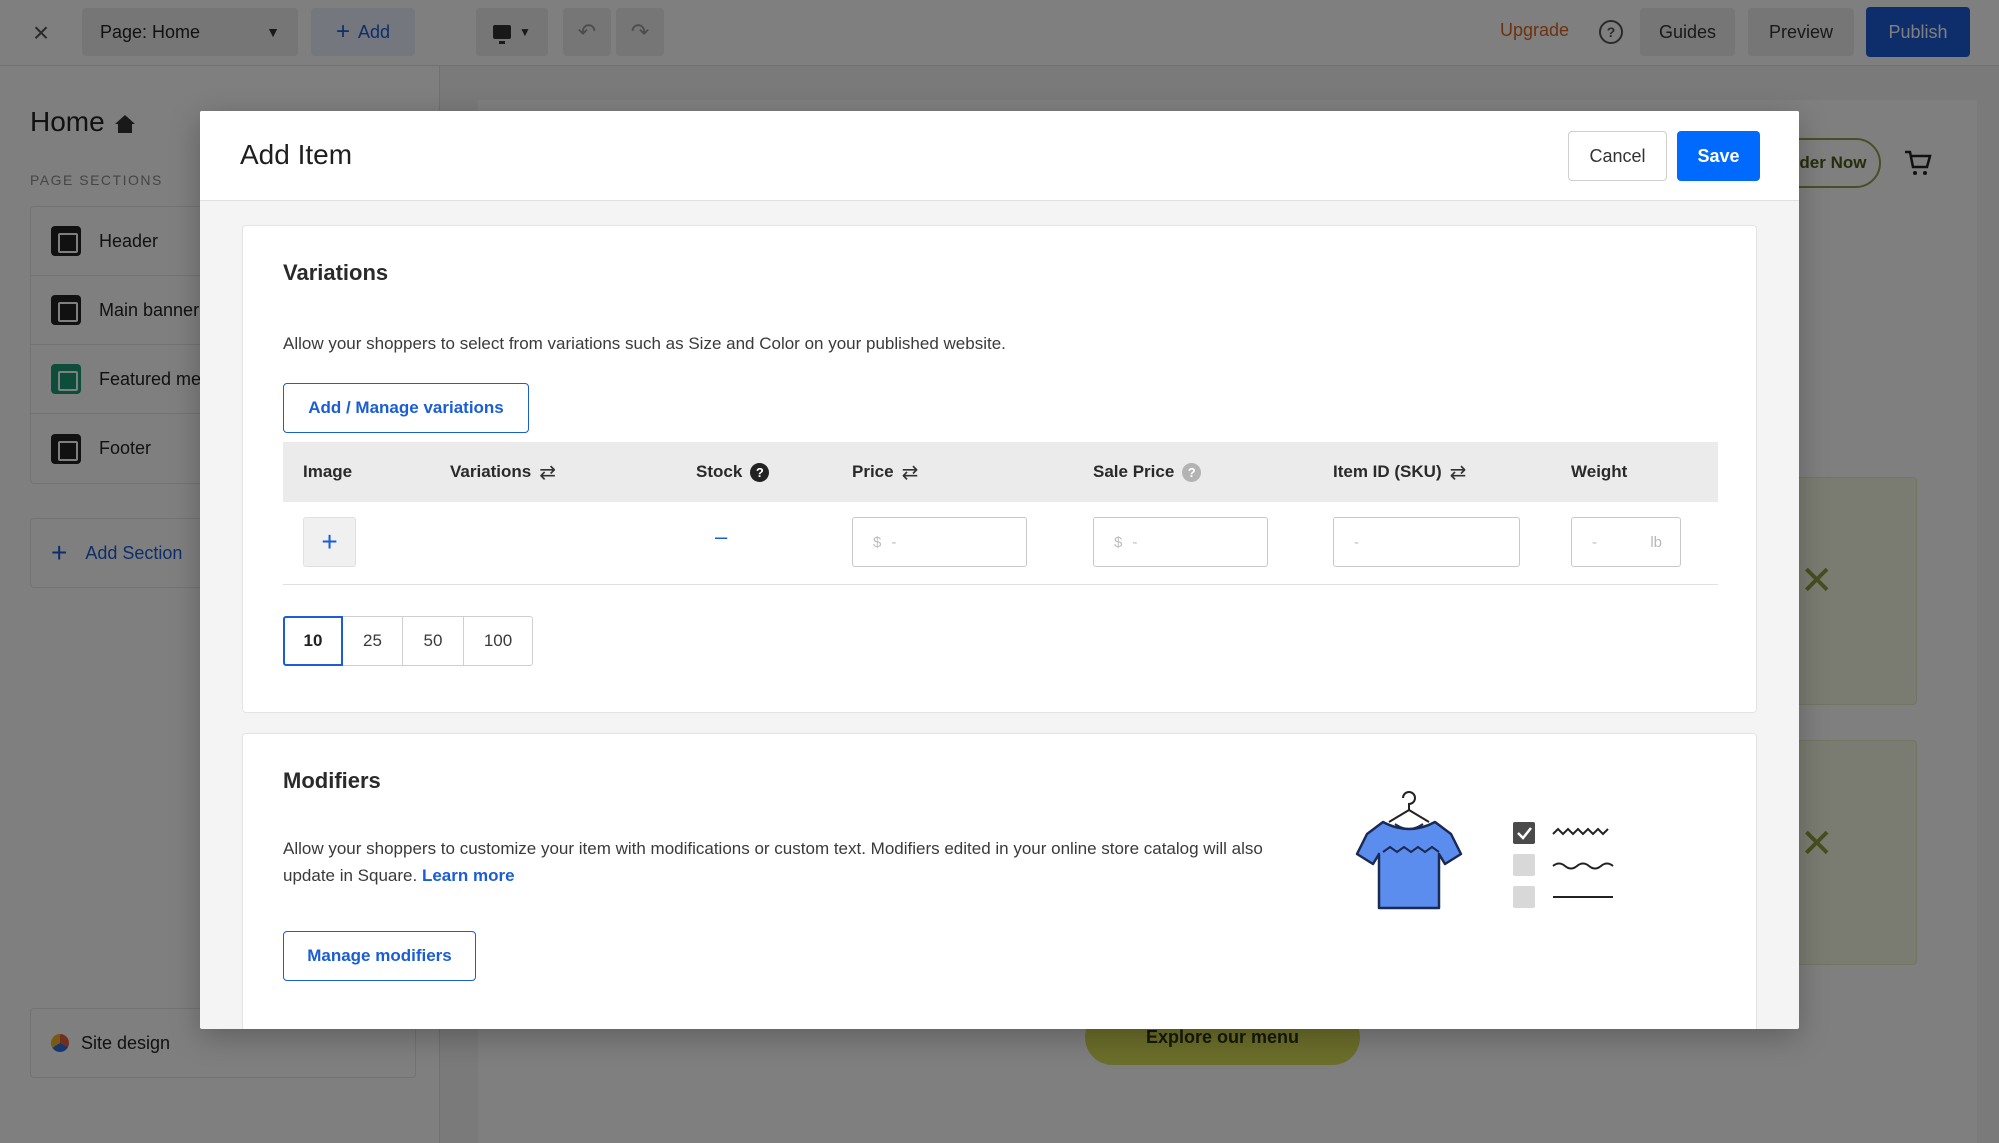 This screenshot has height=1143, width=1999. I want to click on column-label: Sale Price, so click(1134, 471).